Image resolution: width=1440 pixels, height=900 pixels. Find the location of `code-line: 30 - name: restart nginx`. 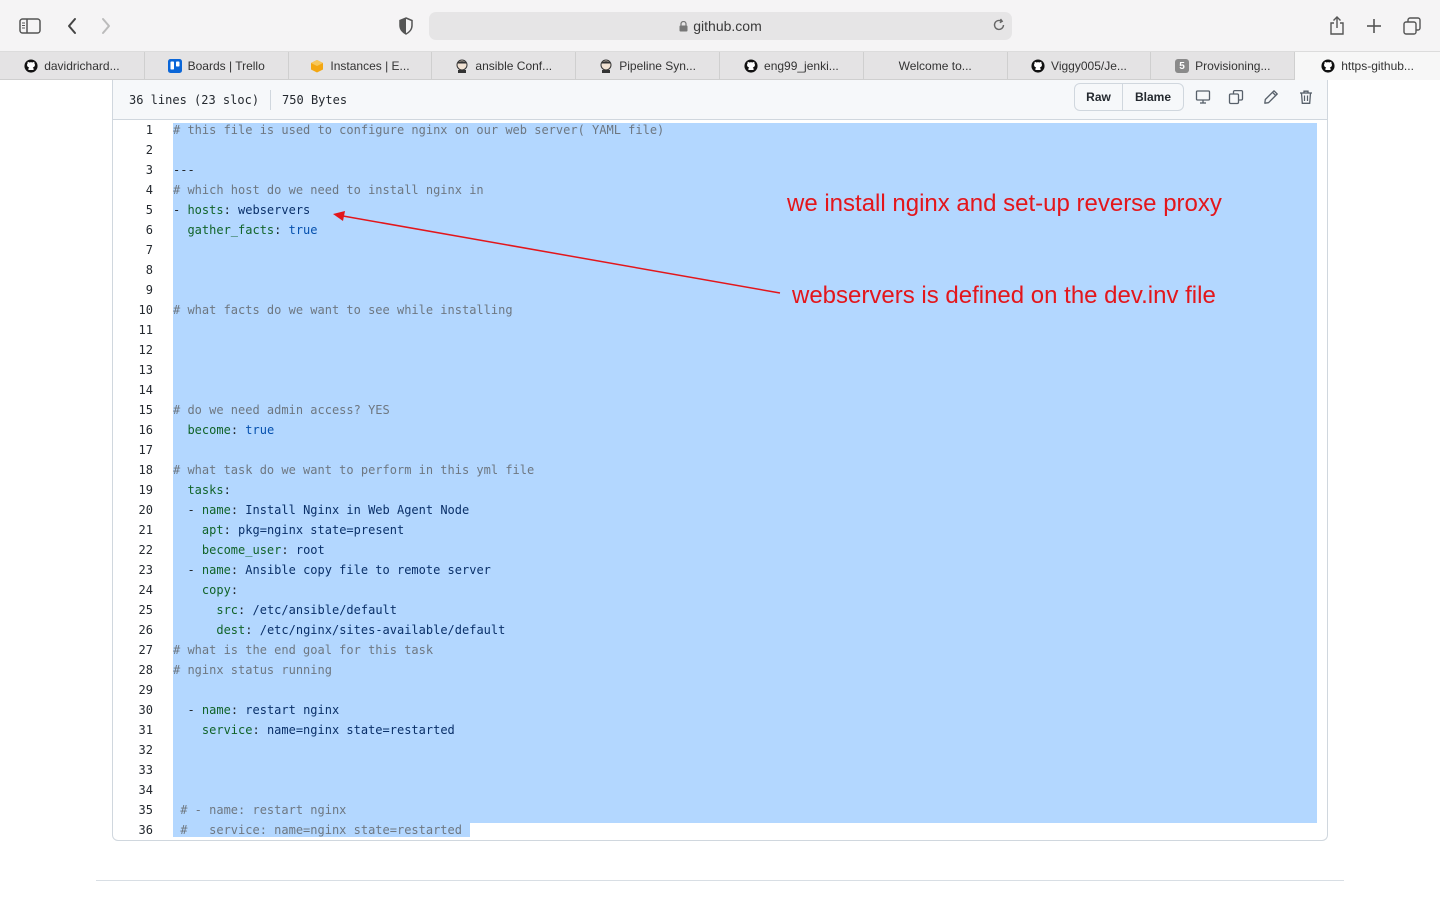

code-line: 30 - name: restart nginx is located at coordinates (720, 710).